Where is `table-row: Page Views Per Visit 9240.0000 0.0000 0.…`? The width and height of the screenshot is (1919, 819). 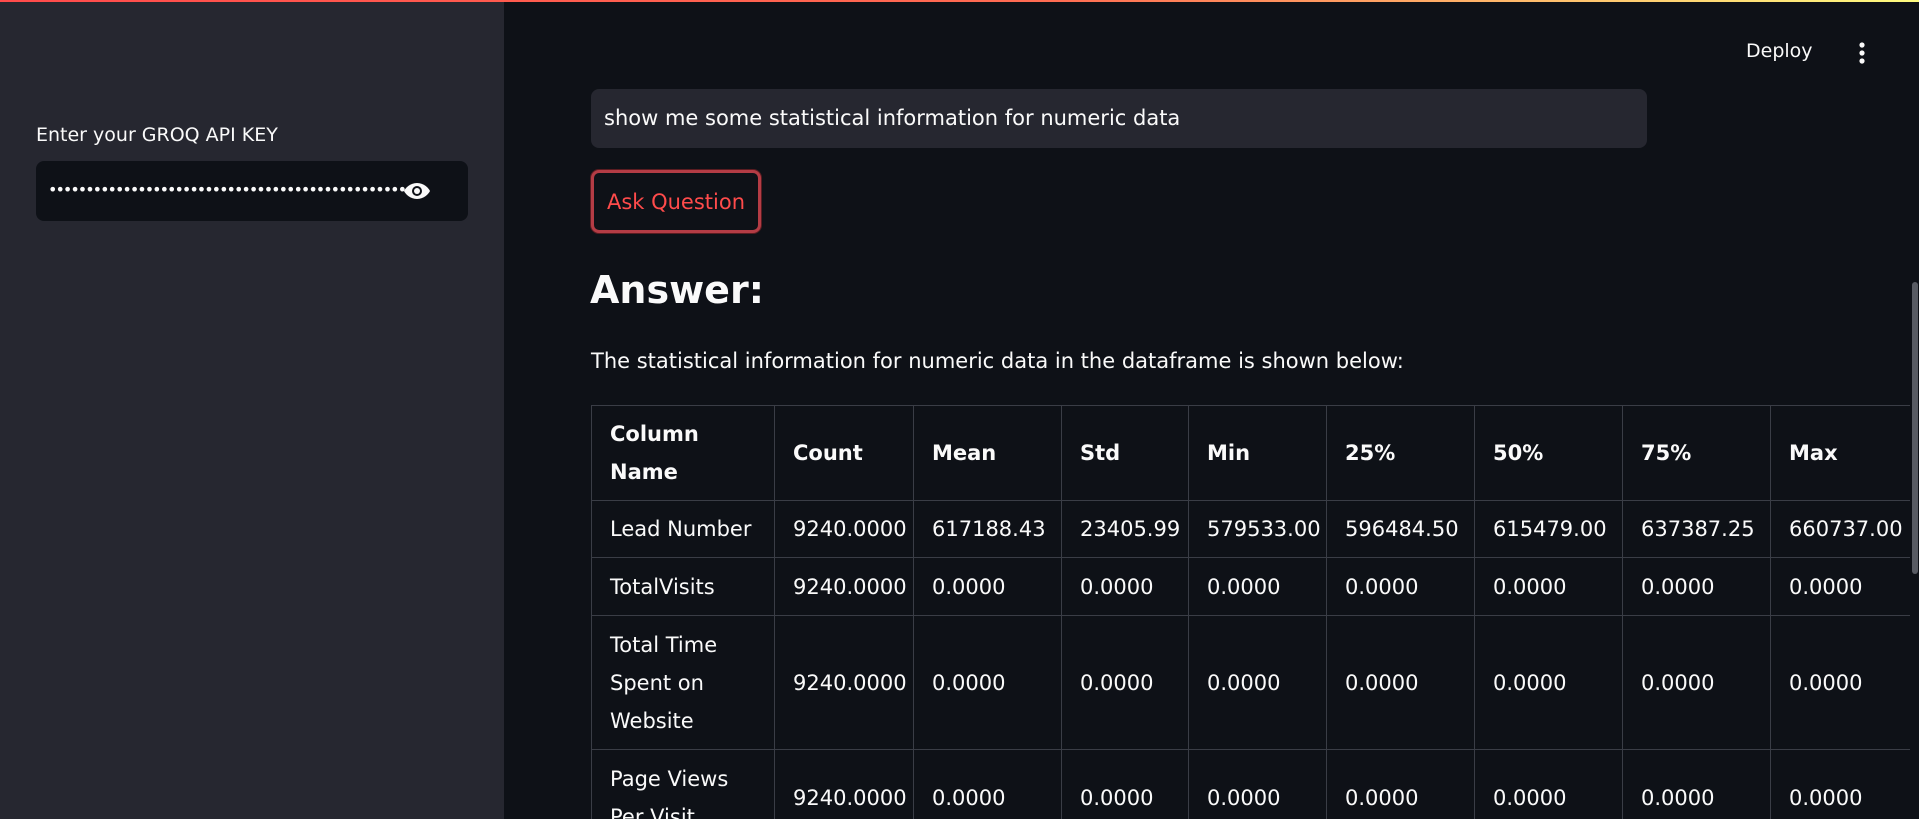 table-row: Page Views Per Visit 9240.0000 0.0000 0.… is located at coordinates (1250, 784).